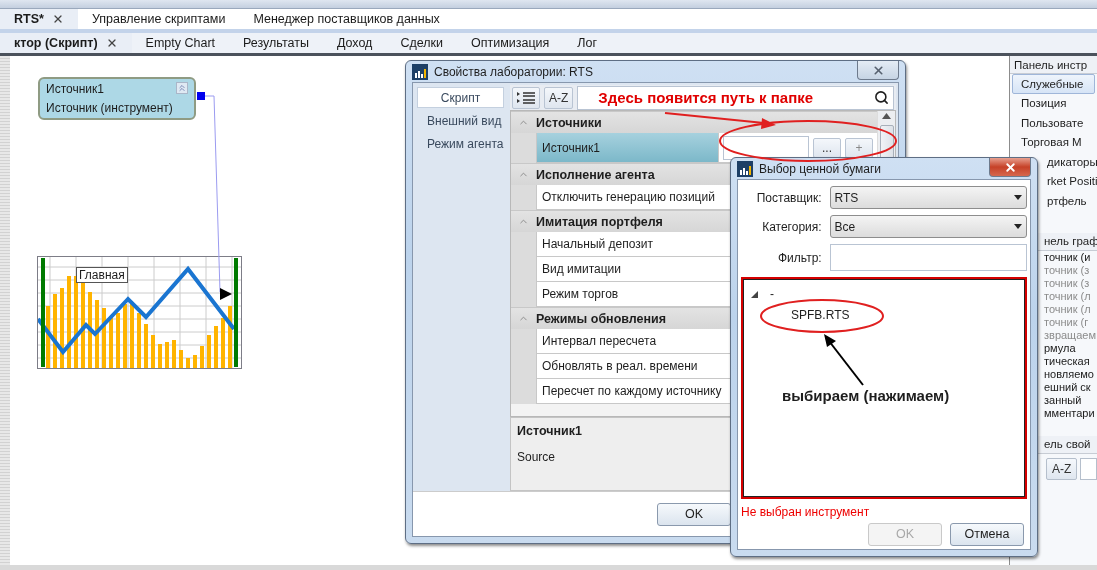 This screenshot has height=570, width=1097. What do you see at coordinates (117, 98) in the screenshot?
I see `source-node: Источник1 Источник (инструмент)` at bounding box center [117, 98].